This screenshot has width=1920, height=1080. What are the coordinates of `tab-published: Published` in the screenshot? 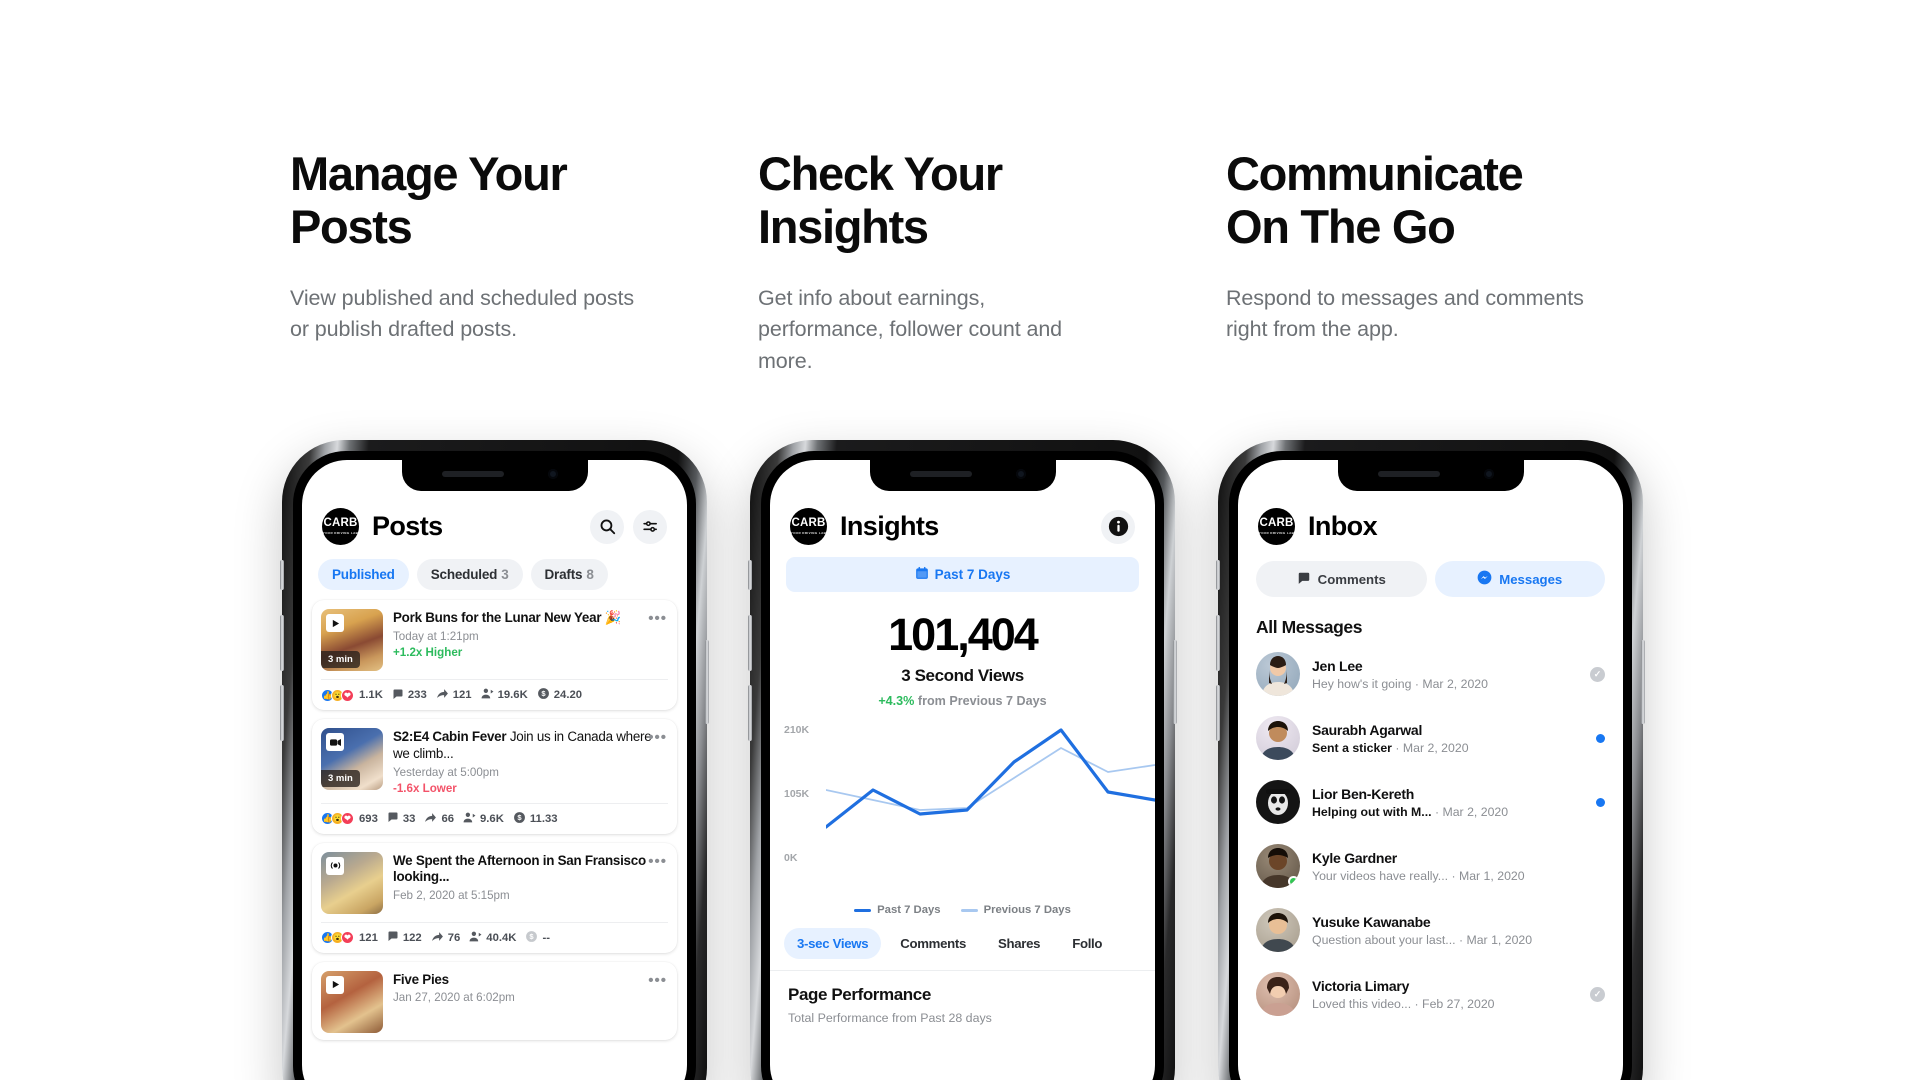 It's located at (363, 574).